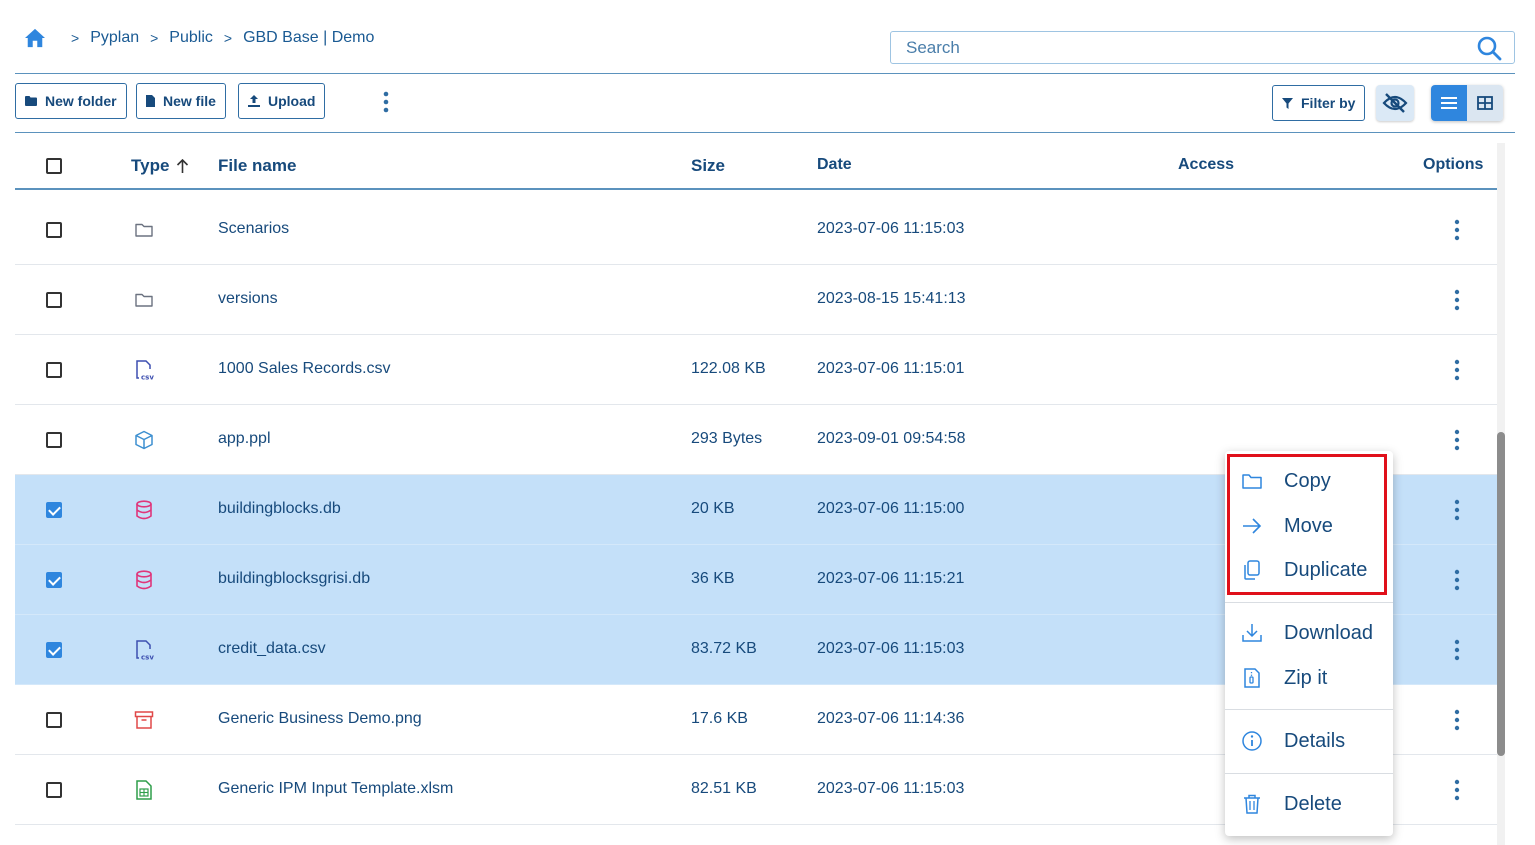  I want to click on spreadsheet-icon, so click(144, 790).